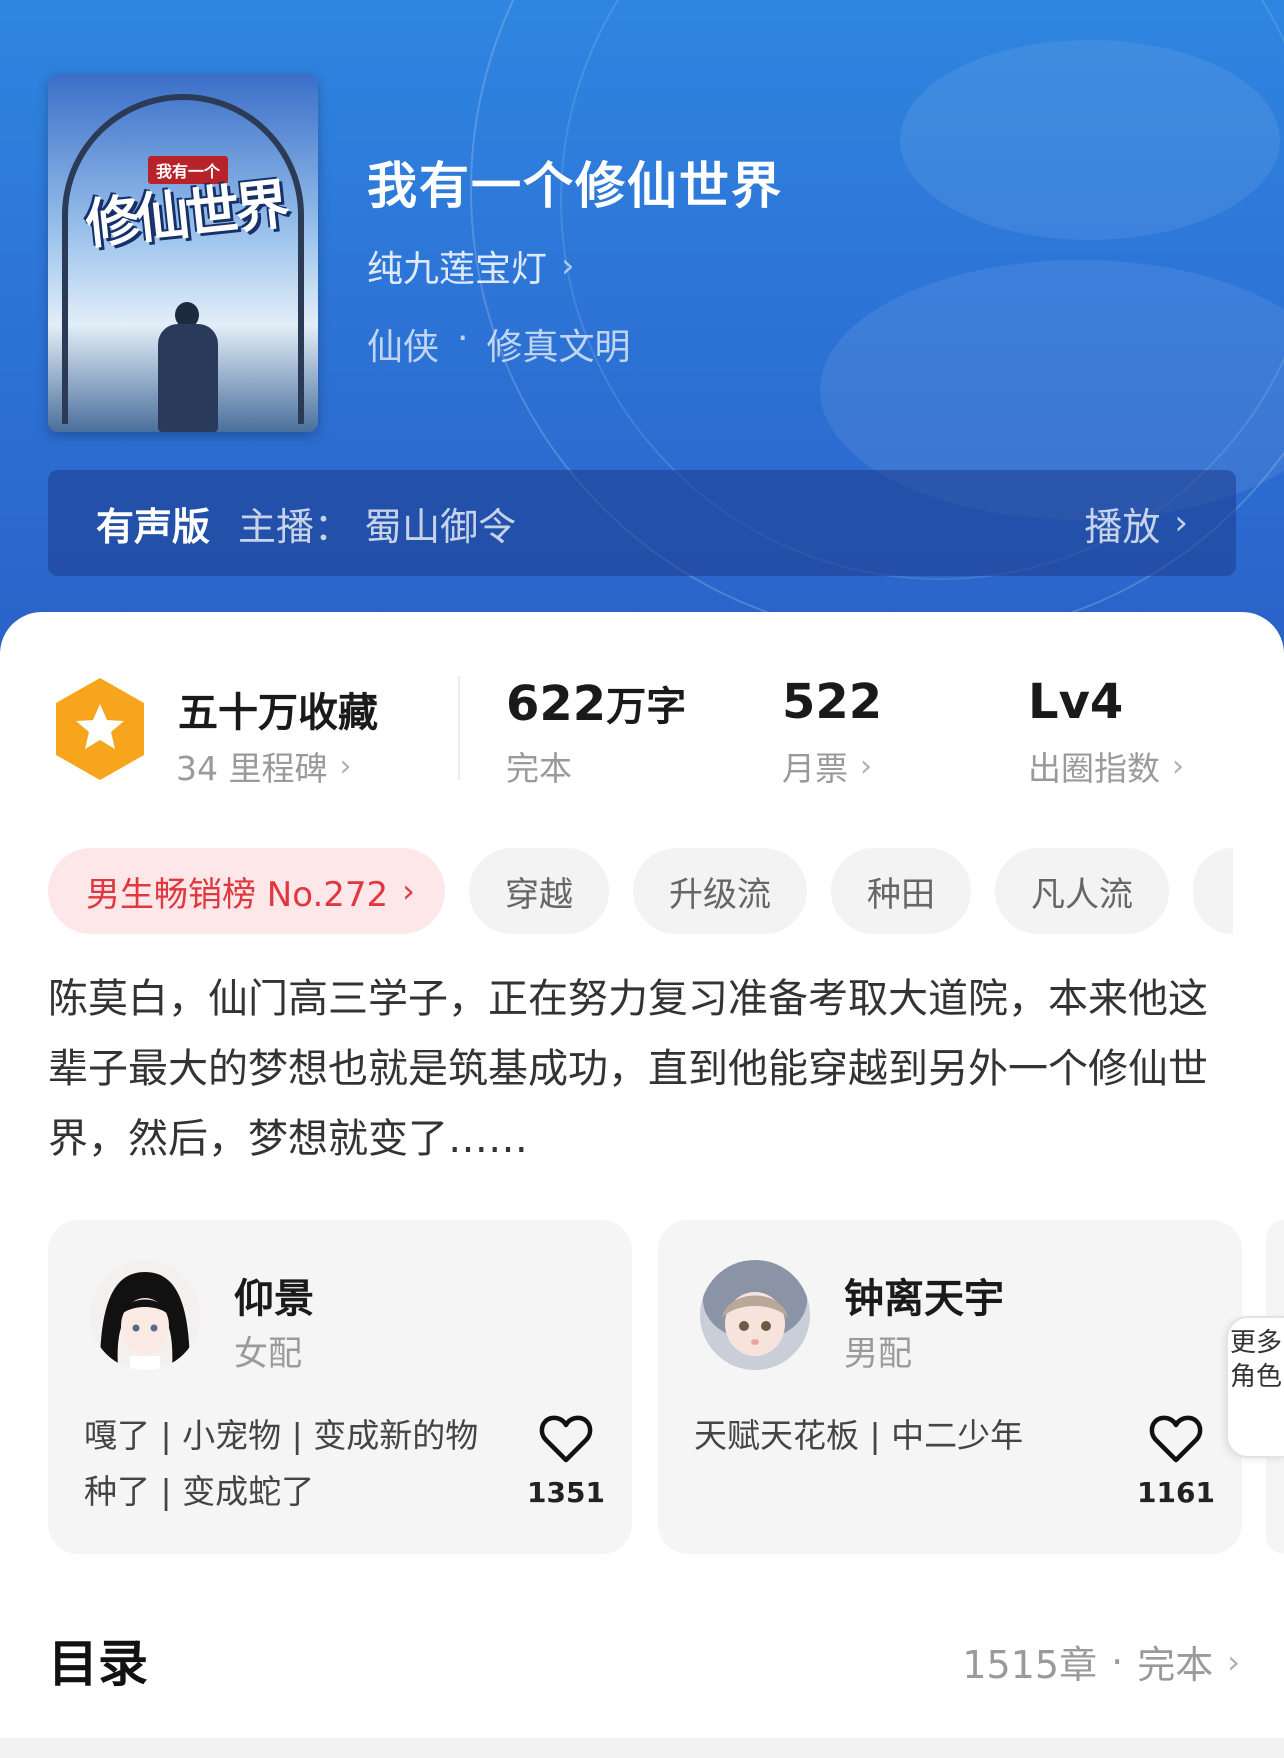  What do you see at coordinates (153, 526) in the screenshot?
I see `audio-label: 有声版` at bounding box center [153, 526].